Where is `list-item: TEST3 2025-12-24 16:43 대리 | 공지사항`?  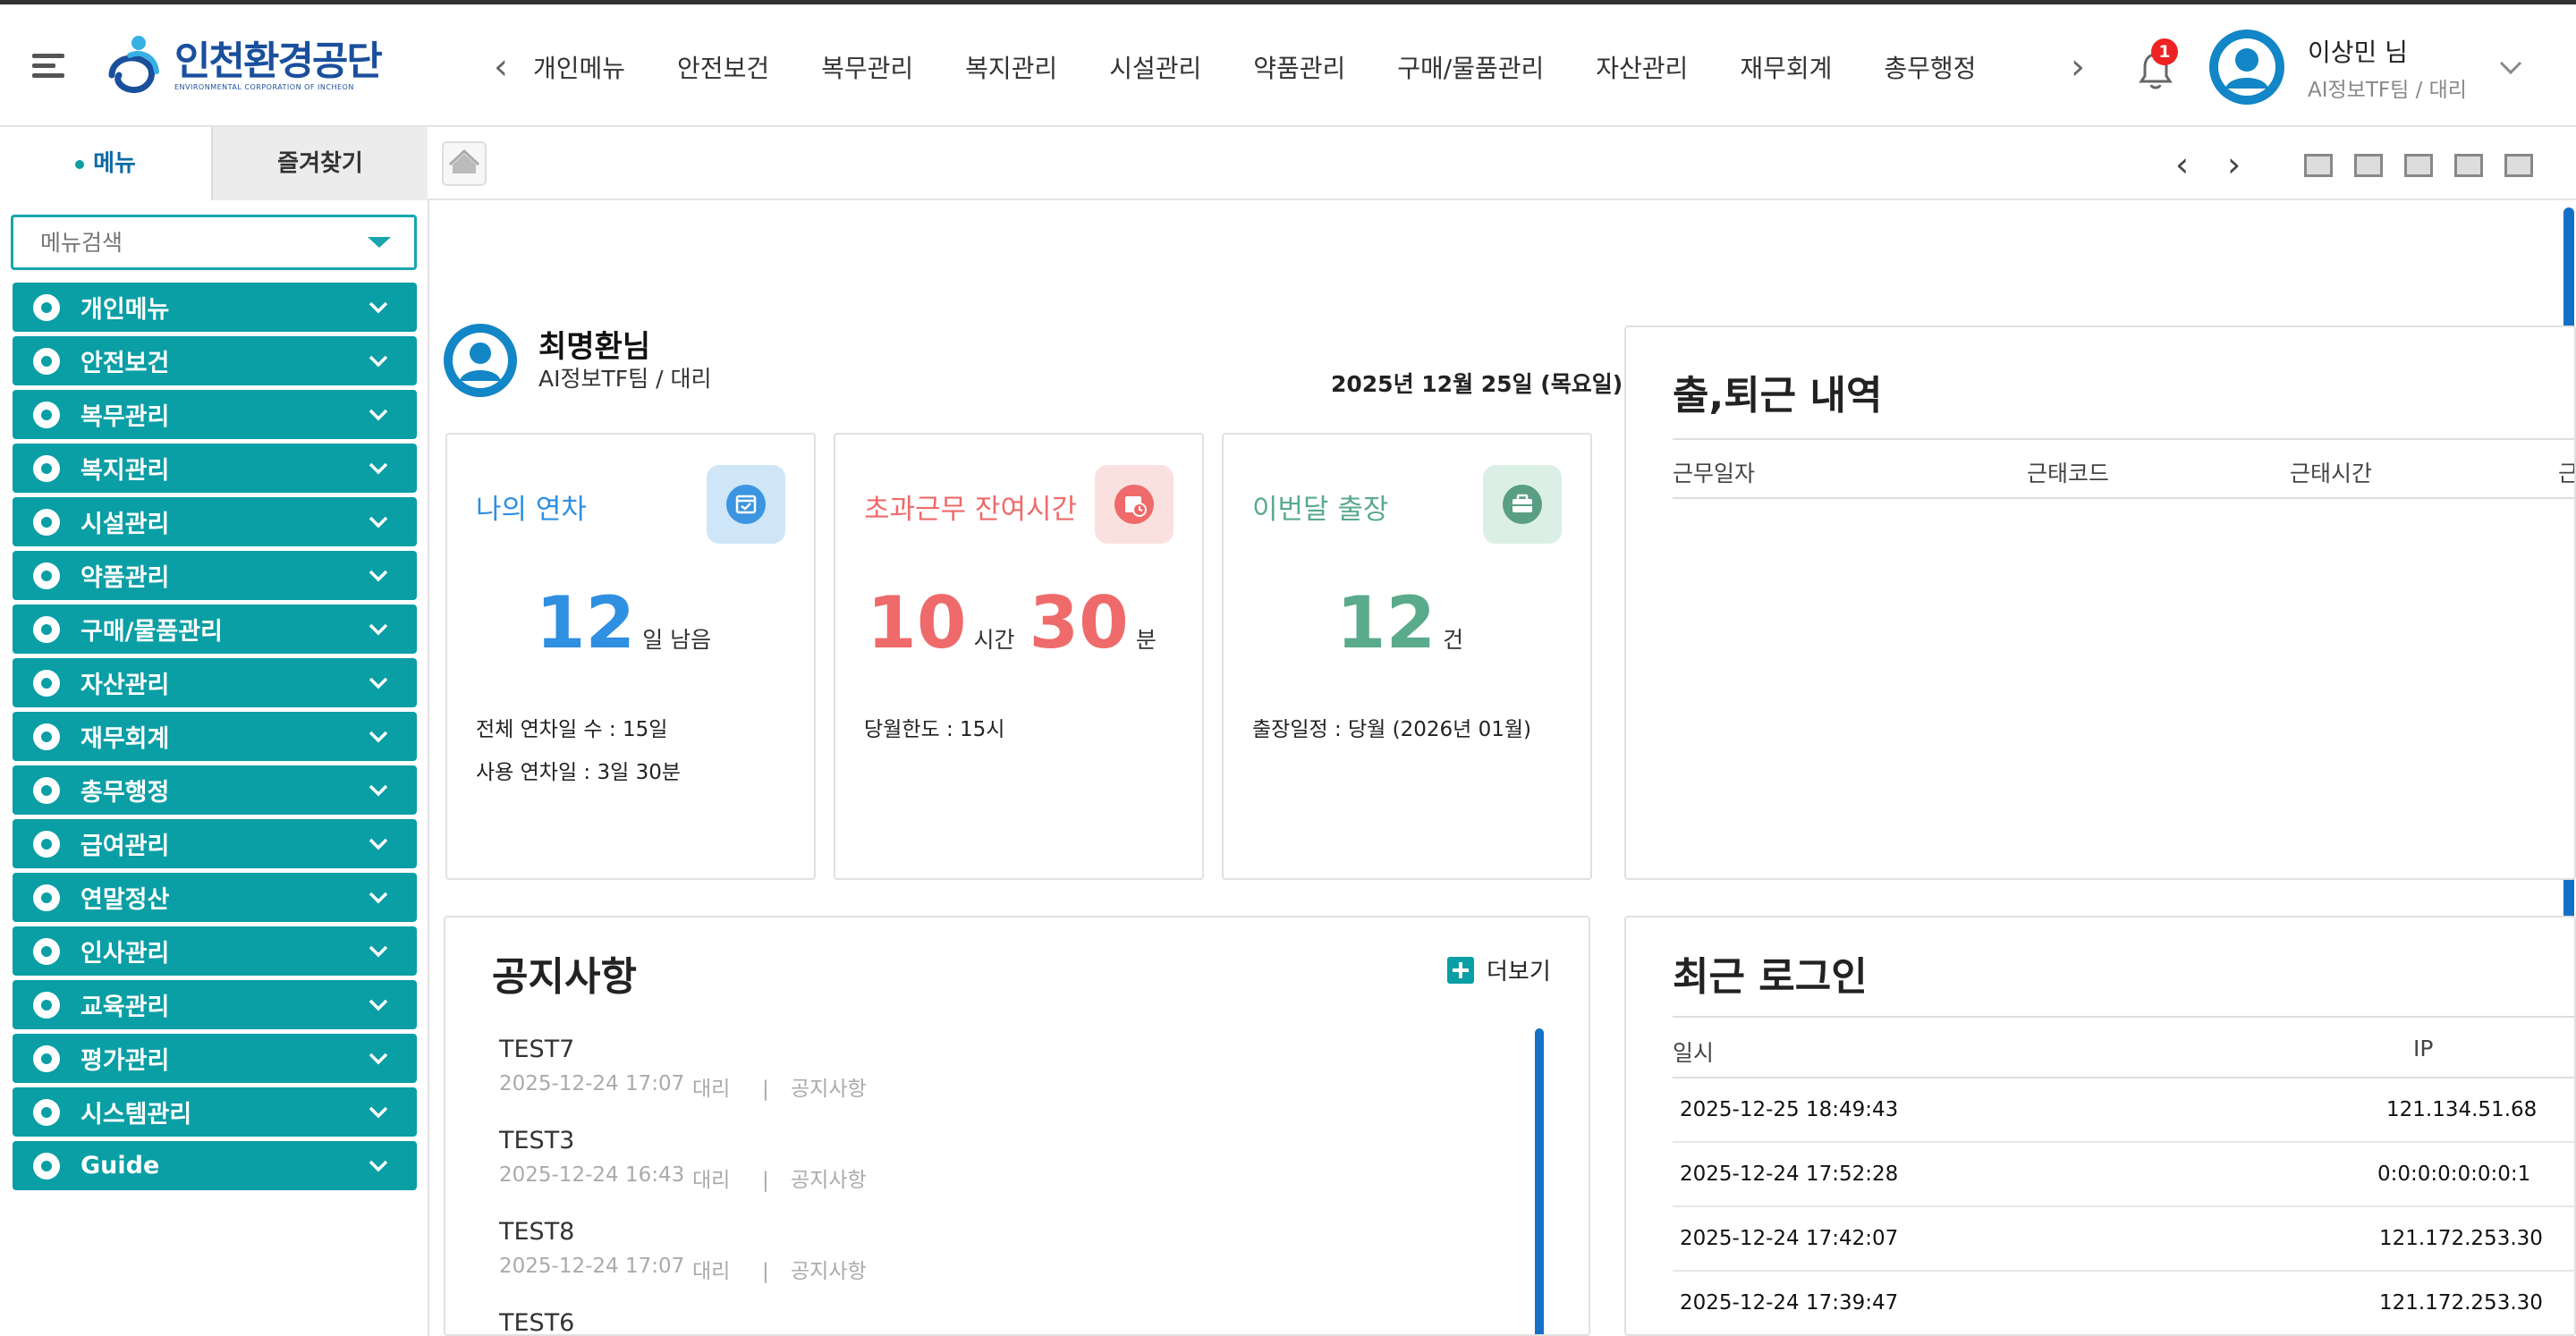
list-item: TEST3 2025-12-24 16:43 대리 | 공지사항 is located at coordinates (991, 1172).